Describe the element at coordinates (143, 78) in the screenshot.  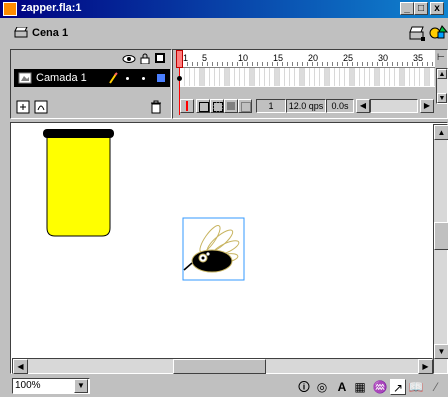
I see `lock-dot` at that location.